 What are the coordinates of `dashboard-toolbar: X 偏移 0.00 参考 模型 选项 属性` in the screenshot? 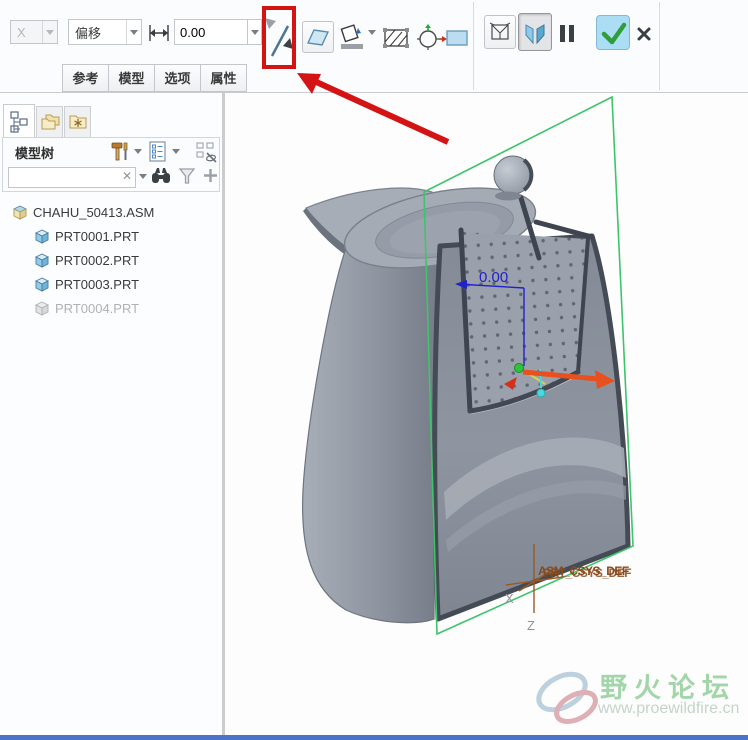 It's located at (374, 46).